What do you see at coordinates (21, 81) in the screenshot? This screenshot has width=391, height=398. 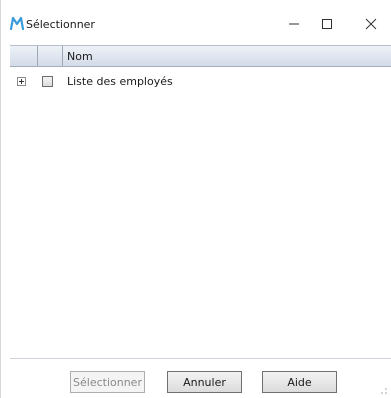 I see `plus-icon` at bounding box center [21, 81].